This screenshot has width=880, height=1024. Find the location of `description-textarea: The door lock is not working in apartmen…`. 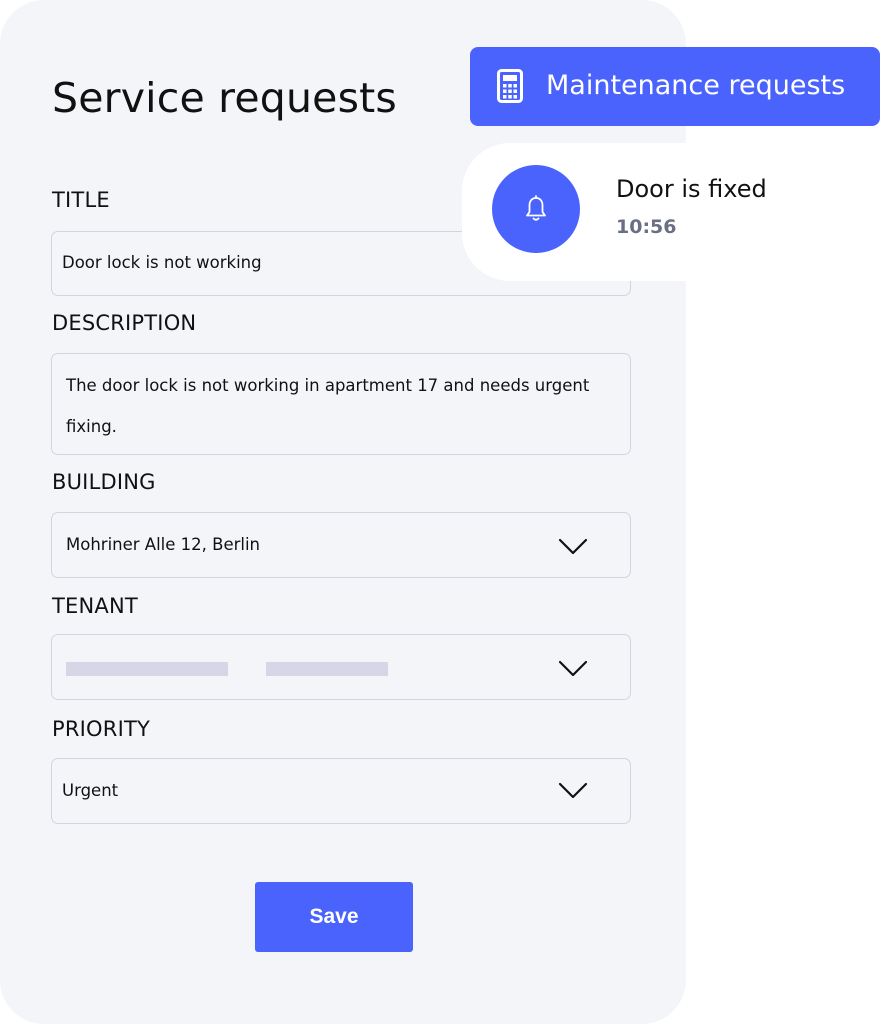

description-textarea: The door lock is not working in apartmen… is located at coordinates (341, 404).